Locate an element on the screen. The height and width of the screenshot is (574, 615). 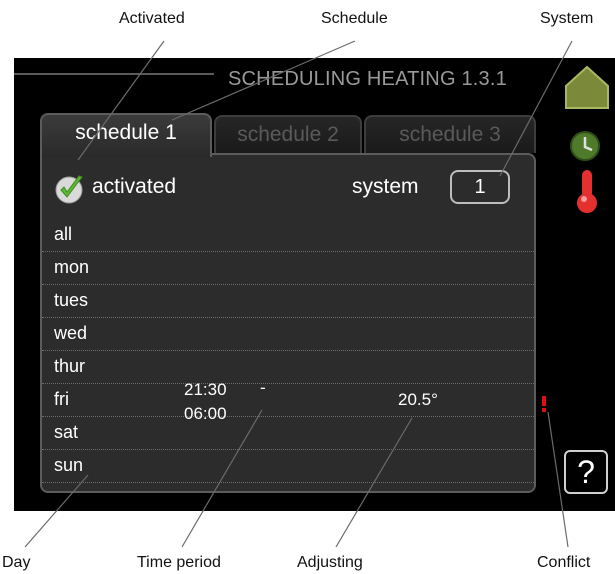
check-icon is located at coordinates (70, 189).